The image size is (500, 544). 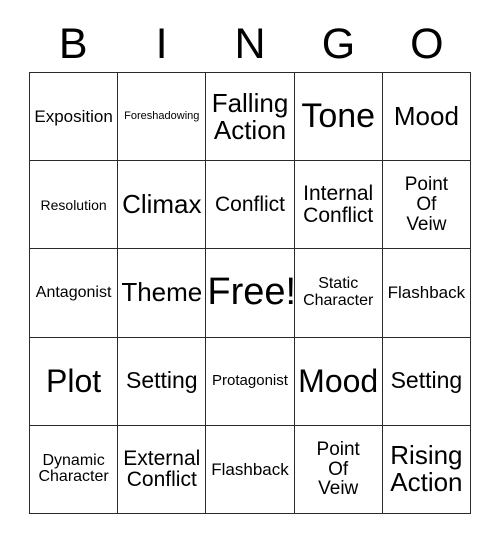 What do you see at coordinates (73, 43) in the screenshot?
I see `bingo-header-letter-1: B` at bounding box center [73, 43].